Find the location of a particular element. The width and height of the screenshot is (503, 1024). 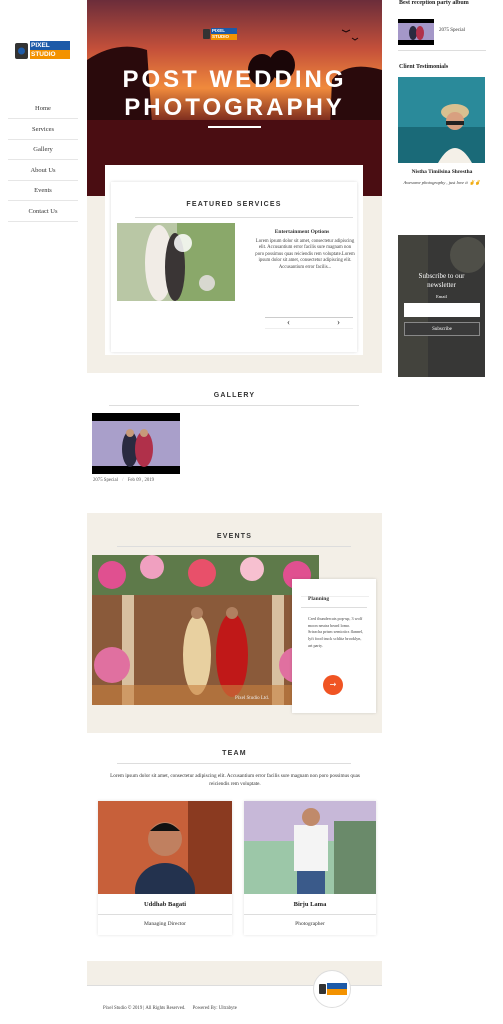

footer-powered: Powered By: Ultrabyte is located at coordinates (215, 1008).